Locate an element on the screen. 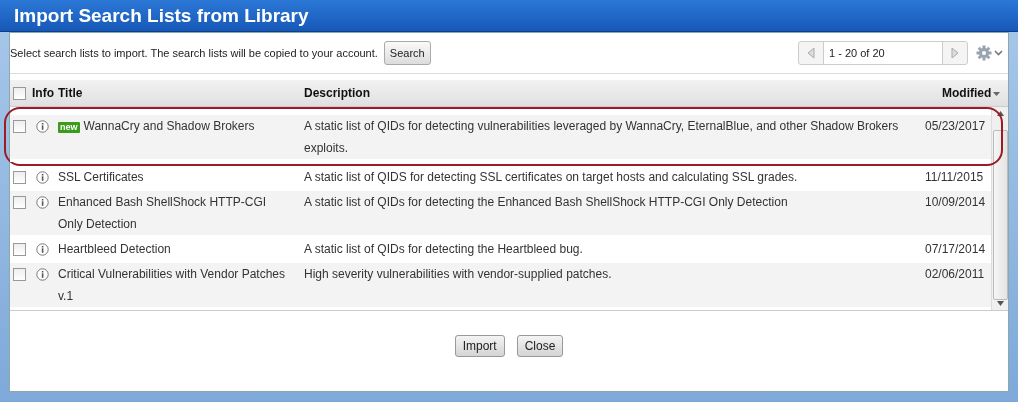 Image resolution: width=1018 pixels, height=402 pixels. new-badge: new is located at coordinates (69, 127).